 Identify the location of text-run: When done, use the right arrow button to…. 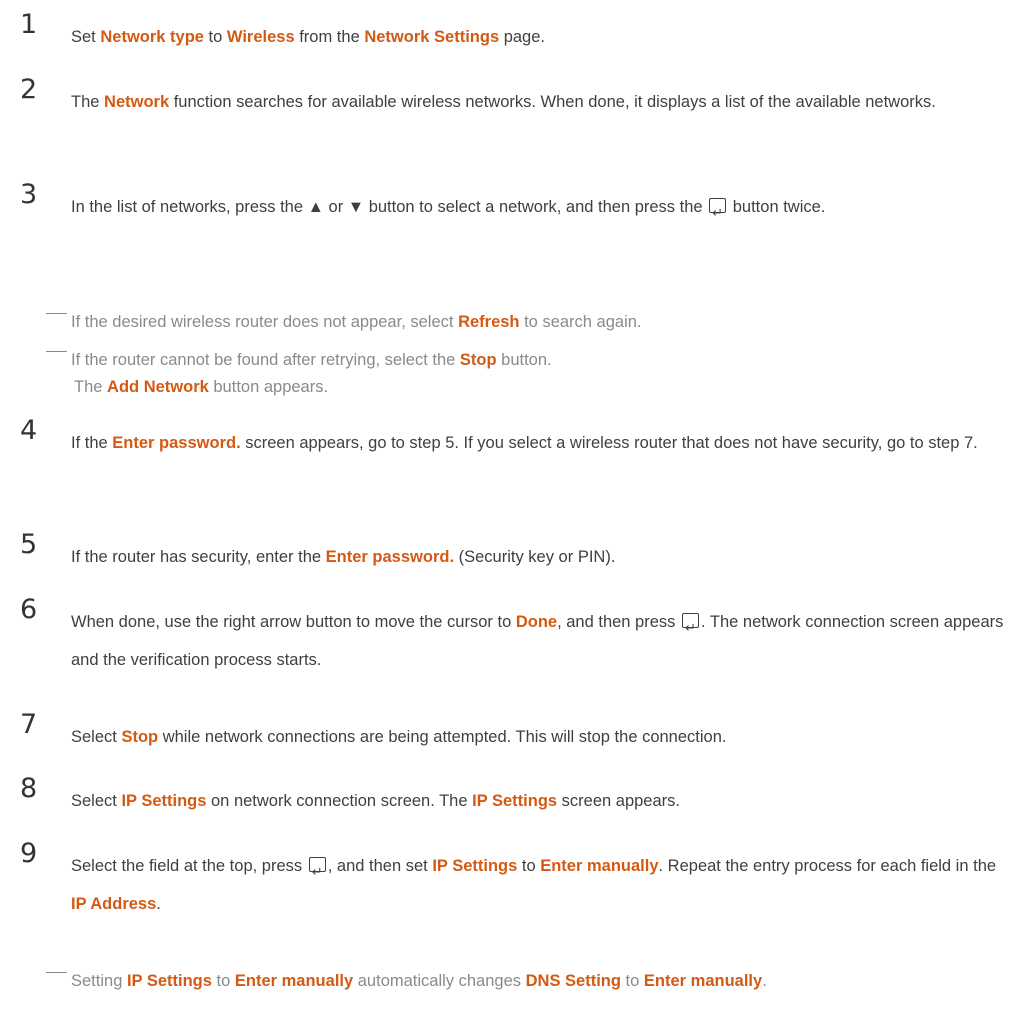
(293, 622).